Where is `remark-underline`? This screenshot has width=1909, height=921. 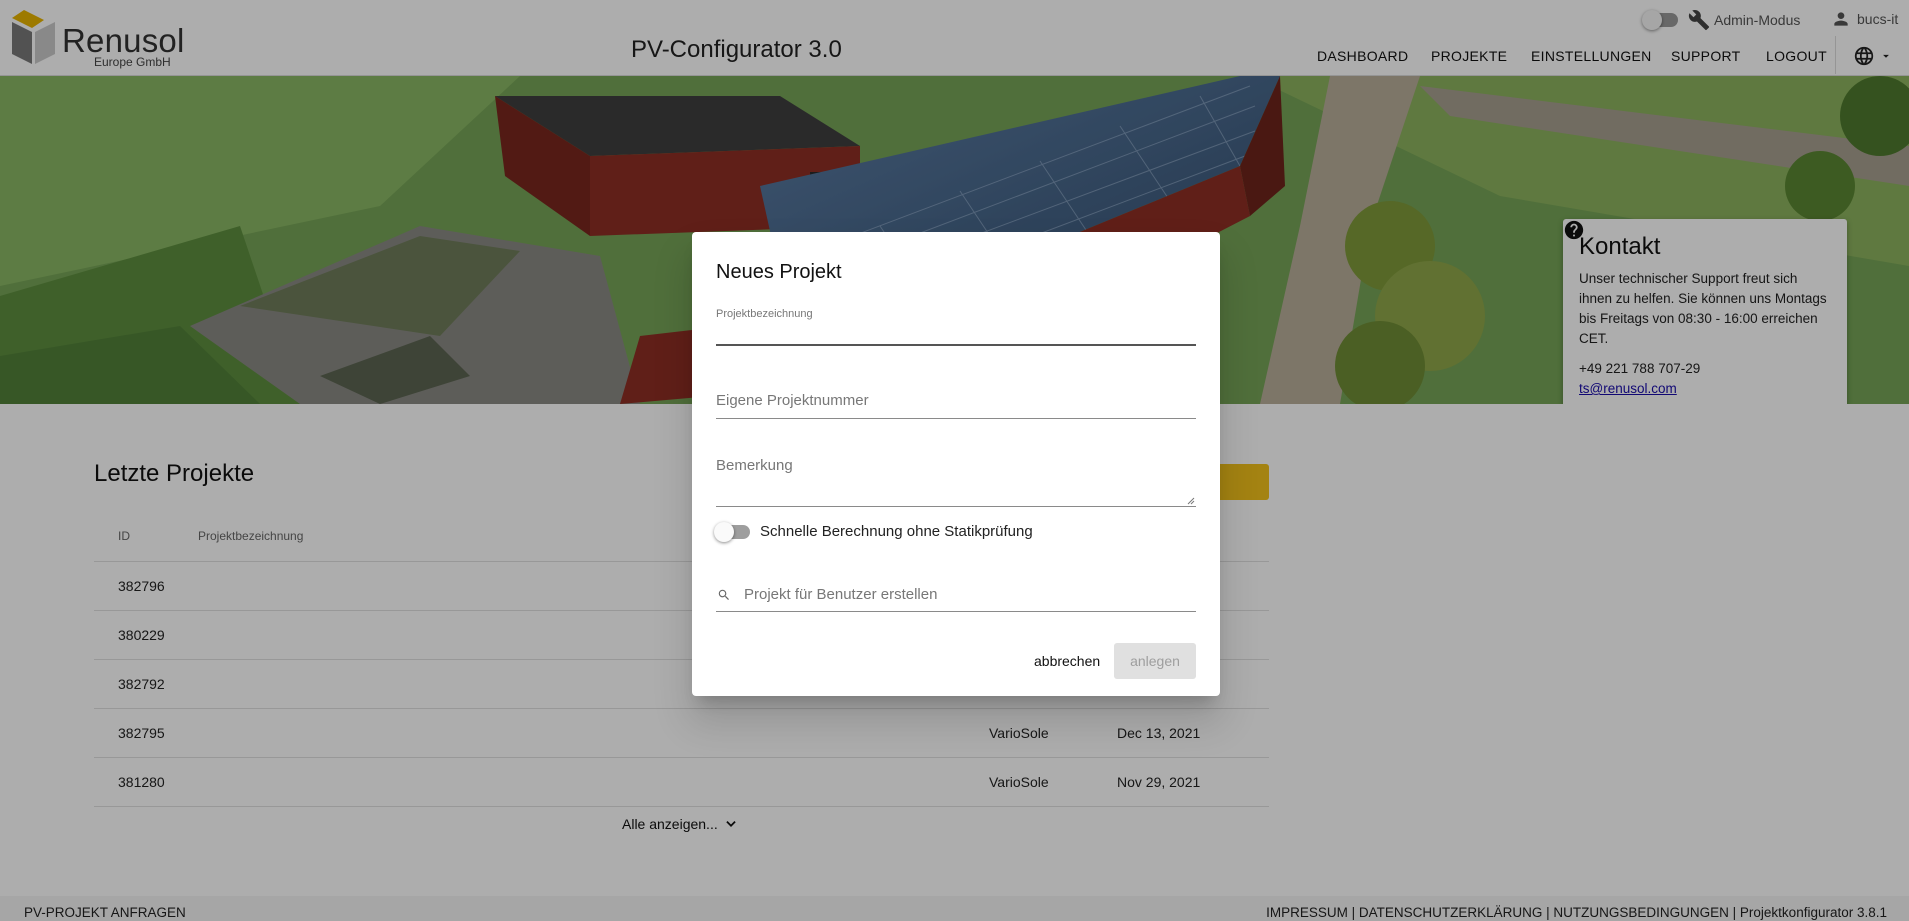
remark-underline is located at coordinates (956, 506).